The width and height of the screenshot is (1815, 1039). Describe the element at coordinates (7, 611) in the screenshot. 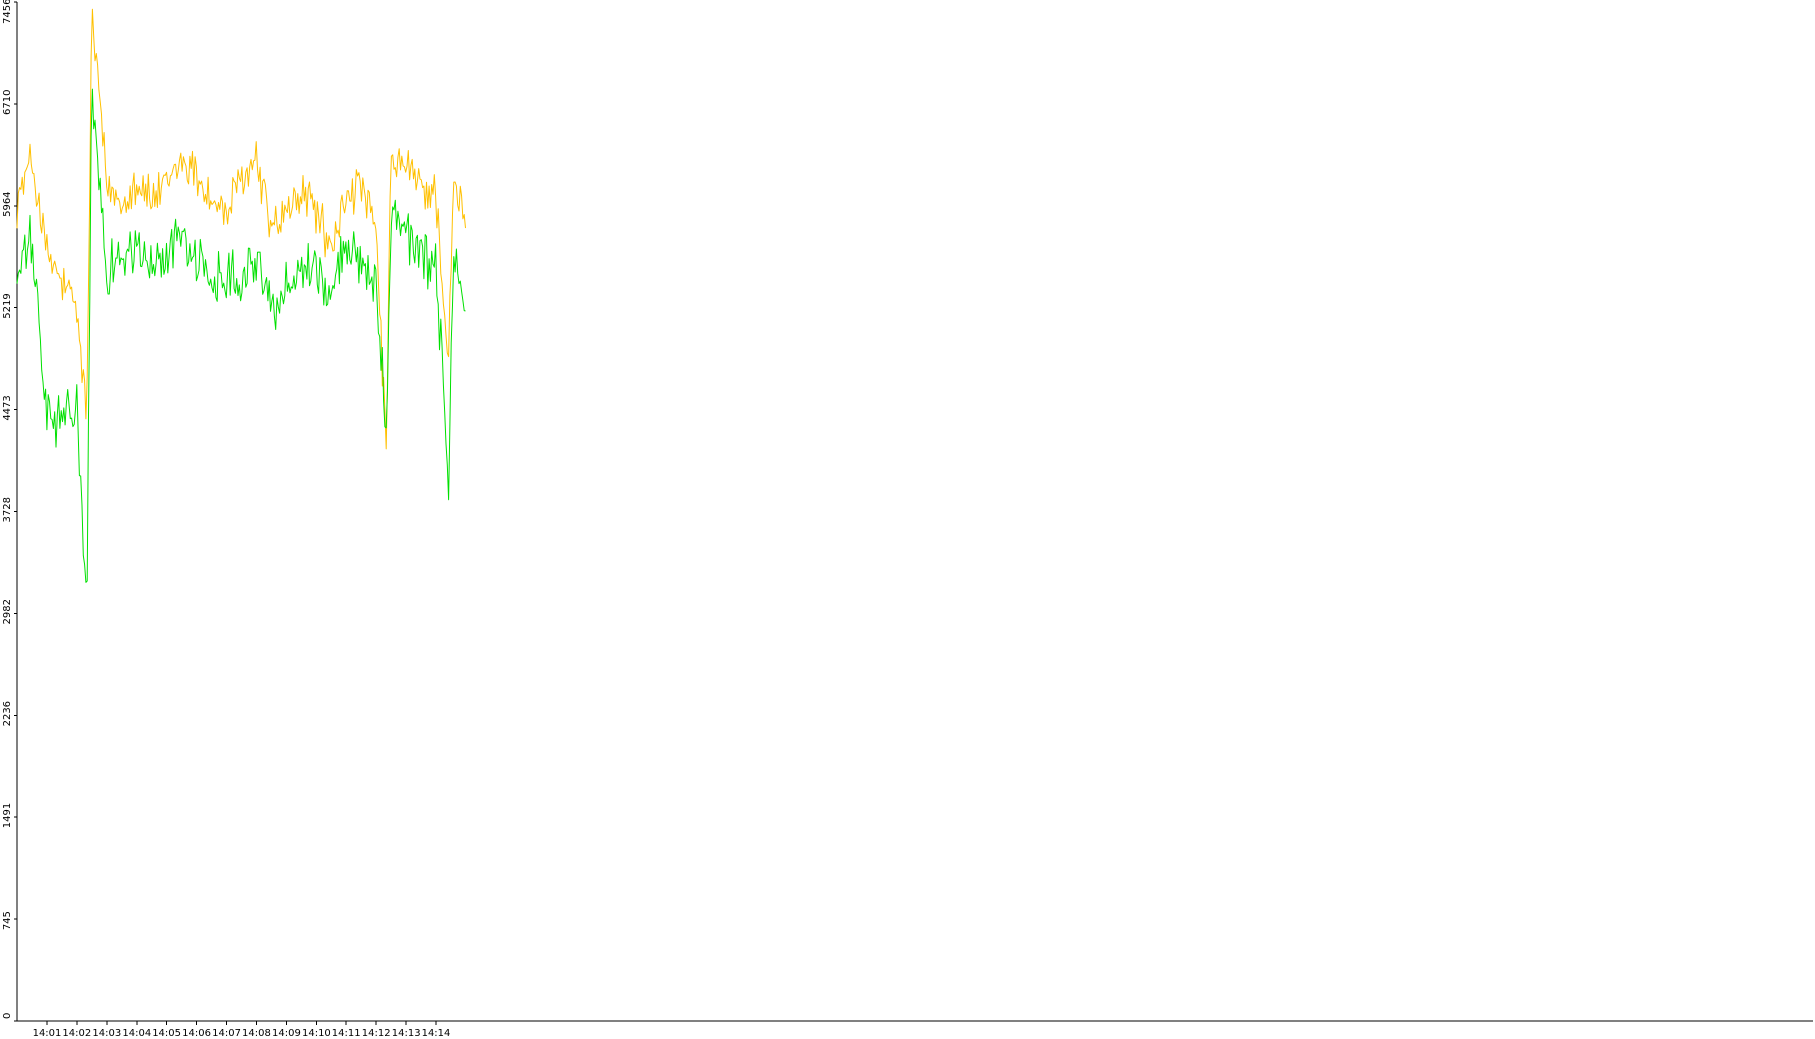

I see `y-tick-label: 2982` at that location.